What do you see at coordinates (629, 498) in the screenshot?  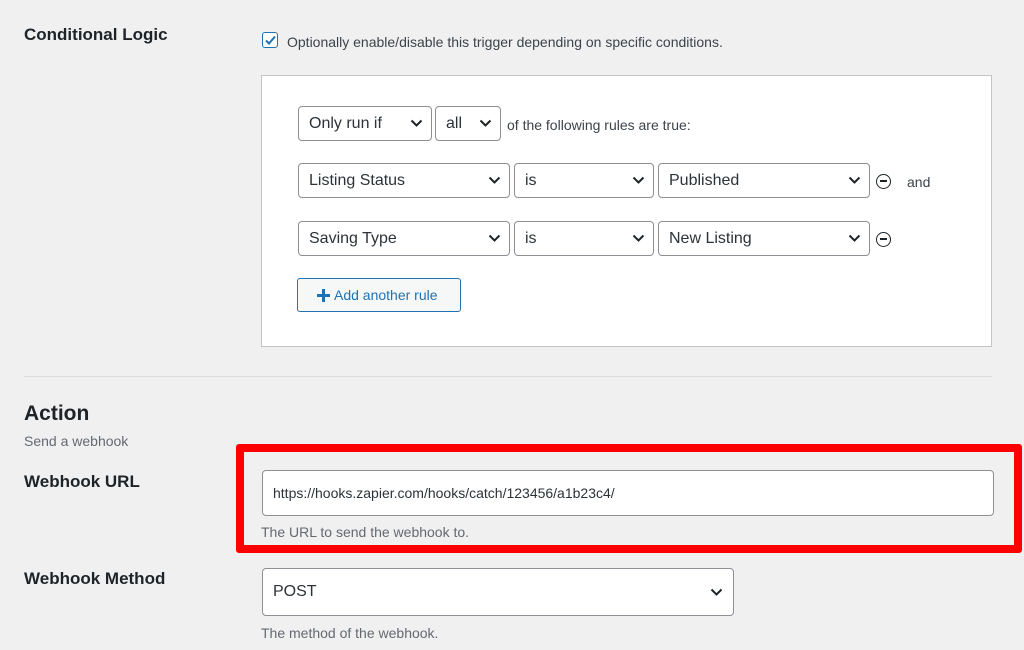 I see `highlight-box` at bounding box center [629, 498].